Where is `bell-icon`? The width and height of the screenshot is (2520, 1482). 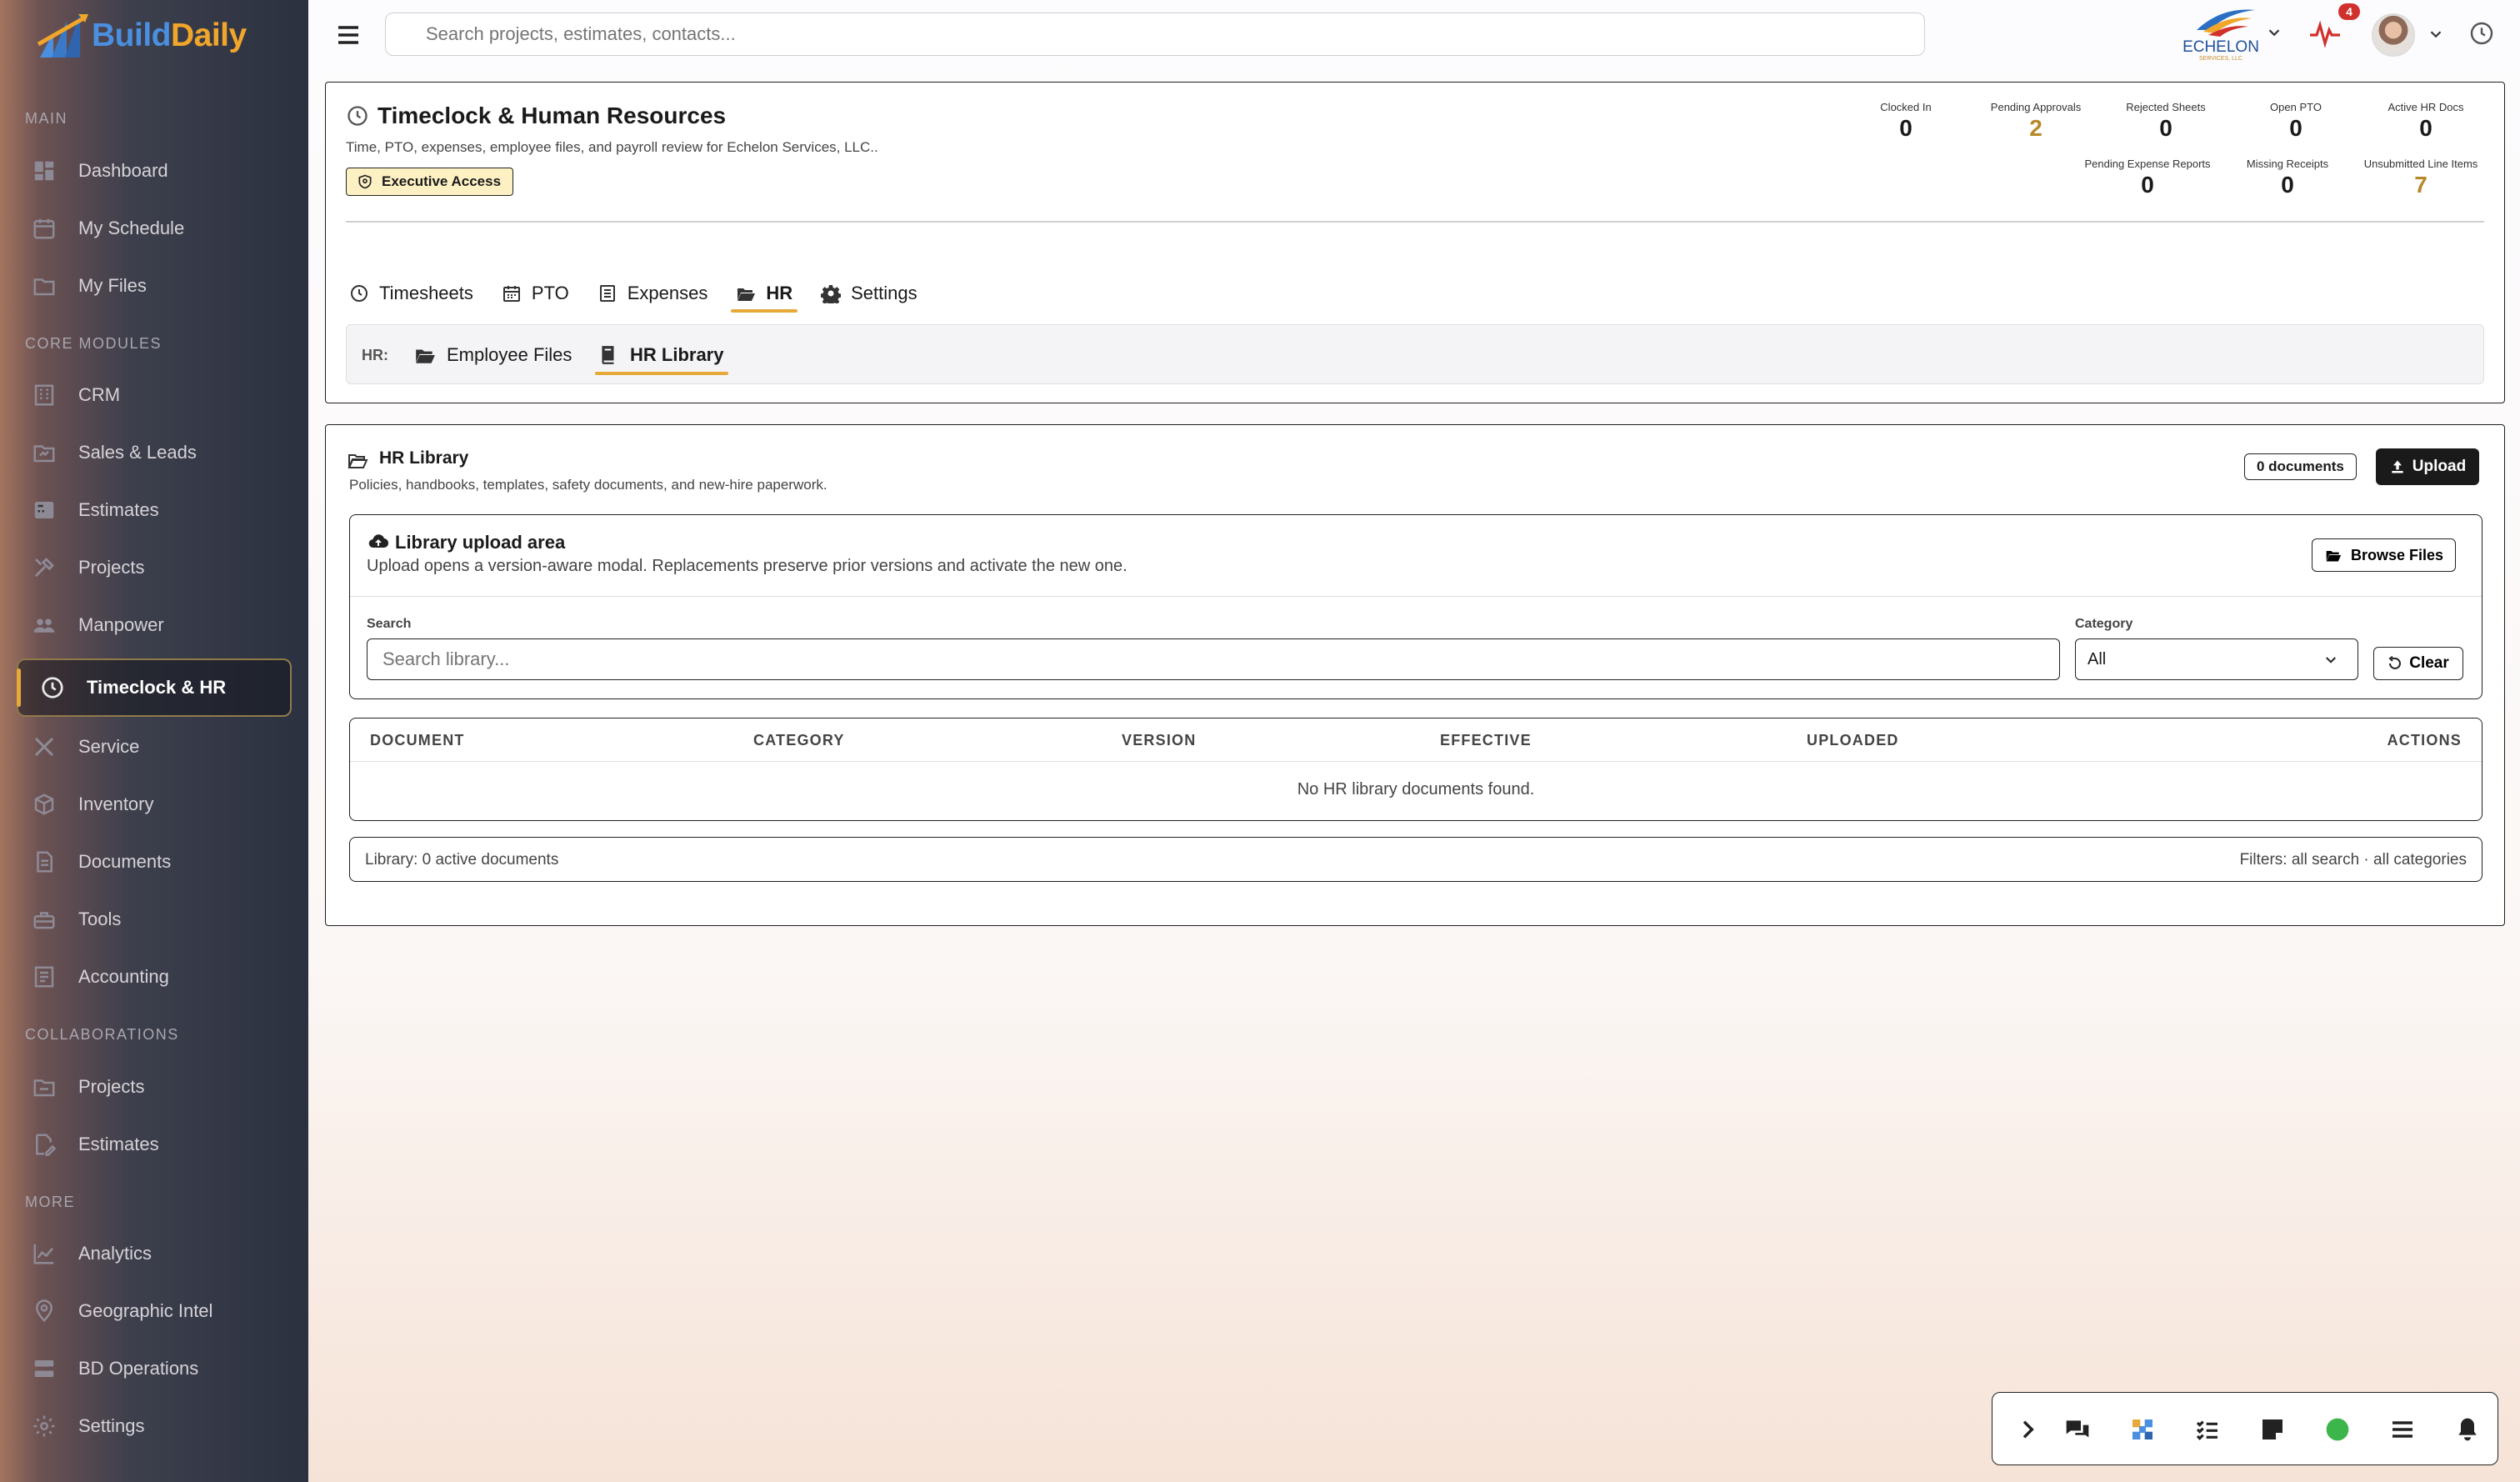 bell-icon is located at coordinates (2467, 1430).